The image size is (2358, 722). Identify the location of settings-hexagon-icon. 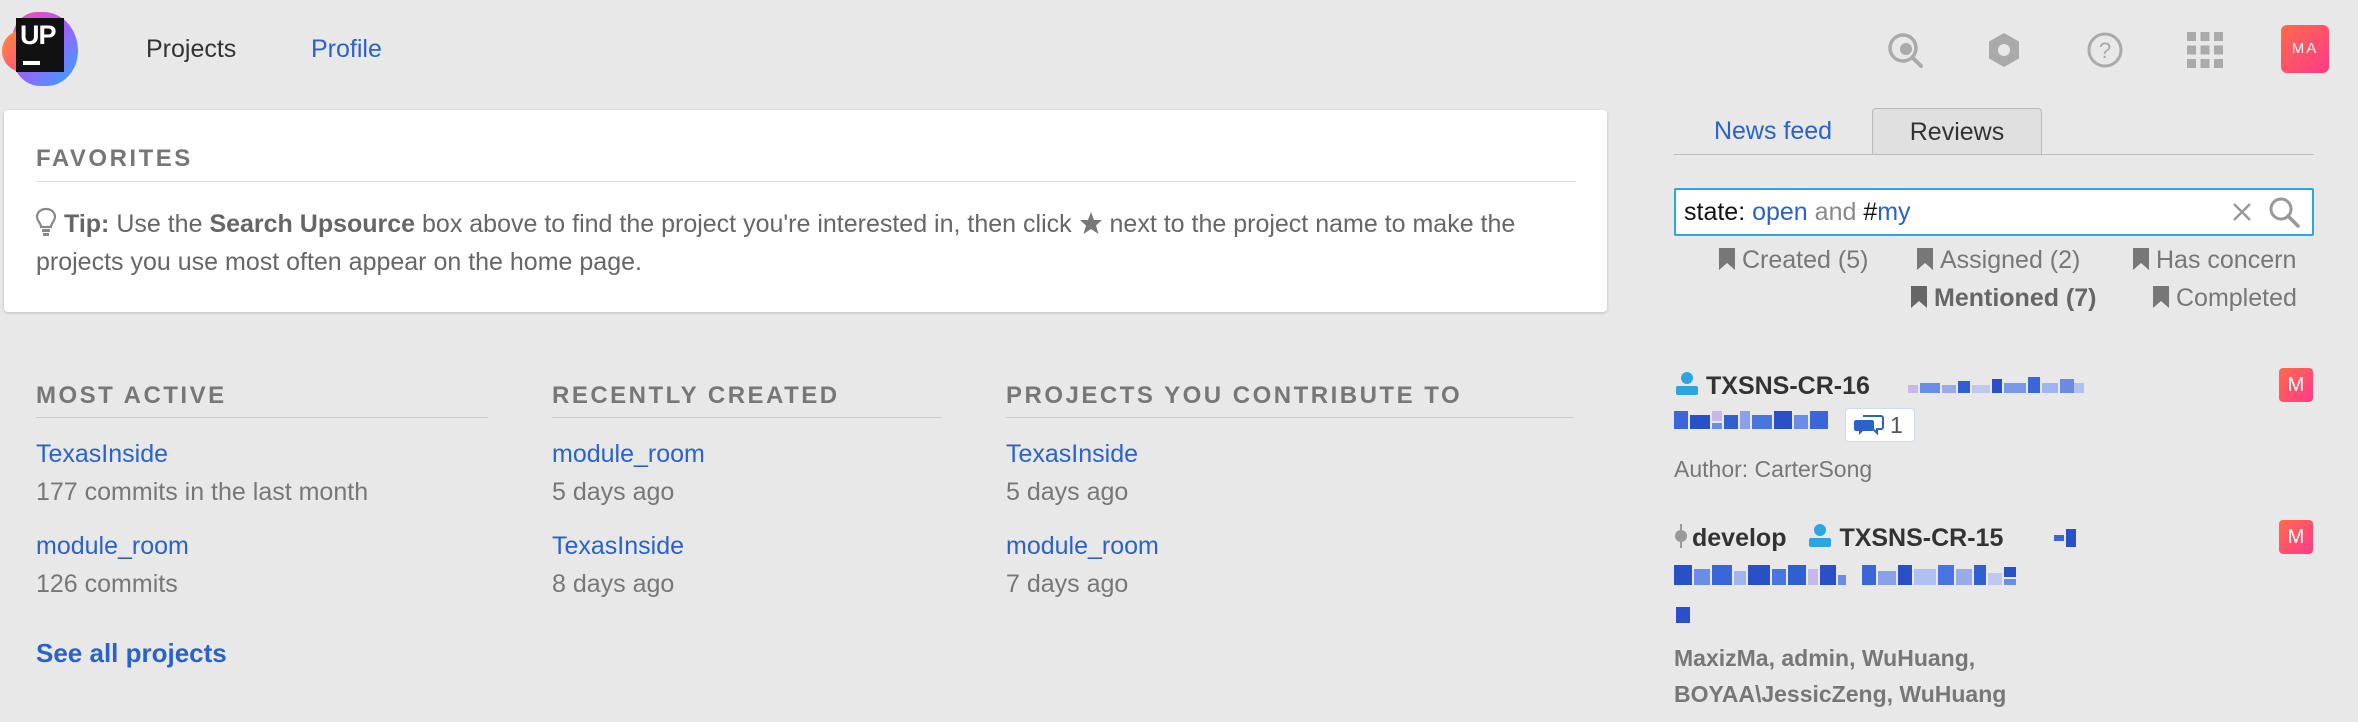
(2004, 50).